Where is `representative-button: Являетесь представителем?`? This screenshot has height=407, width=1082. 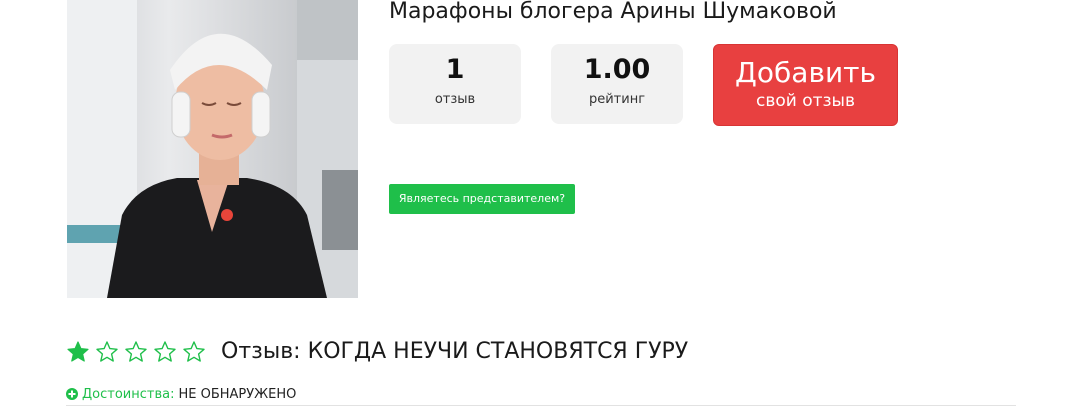 representative-button: Являетесь представителем? is located at coordinates (482, 199).